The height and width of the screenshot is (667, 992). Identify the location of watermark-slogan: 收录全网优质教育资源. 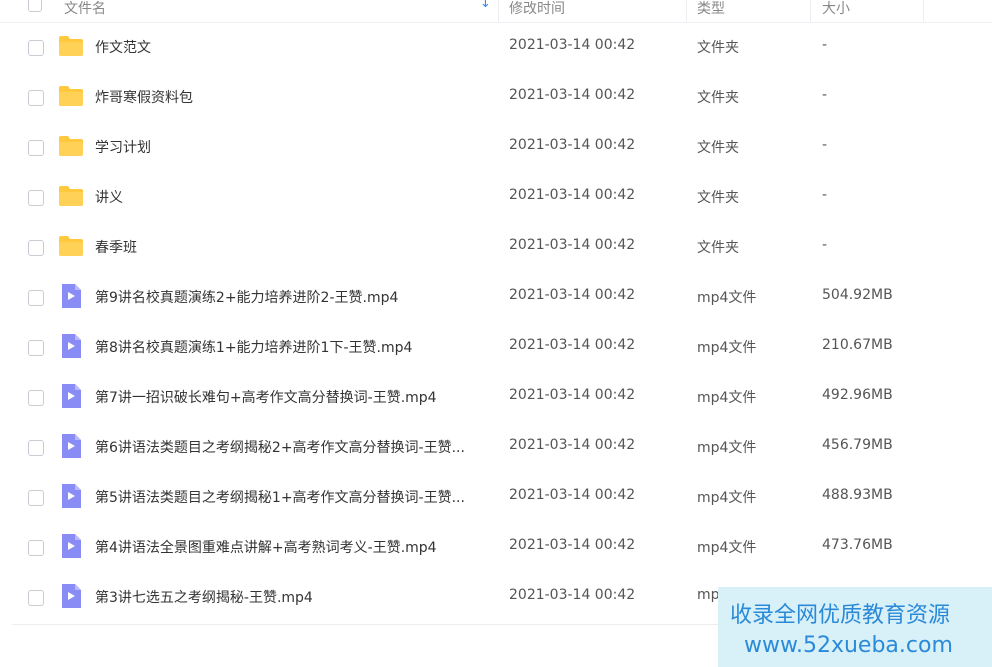
(840, 615).